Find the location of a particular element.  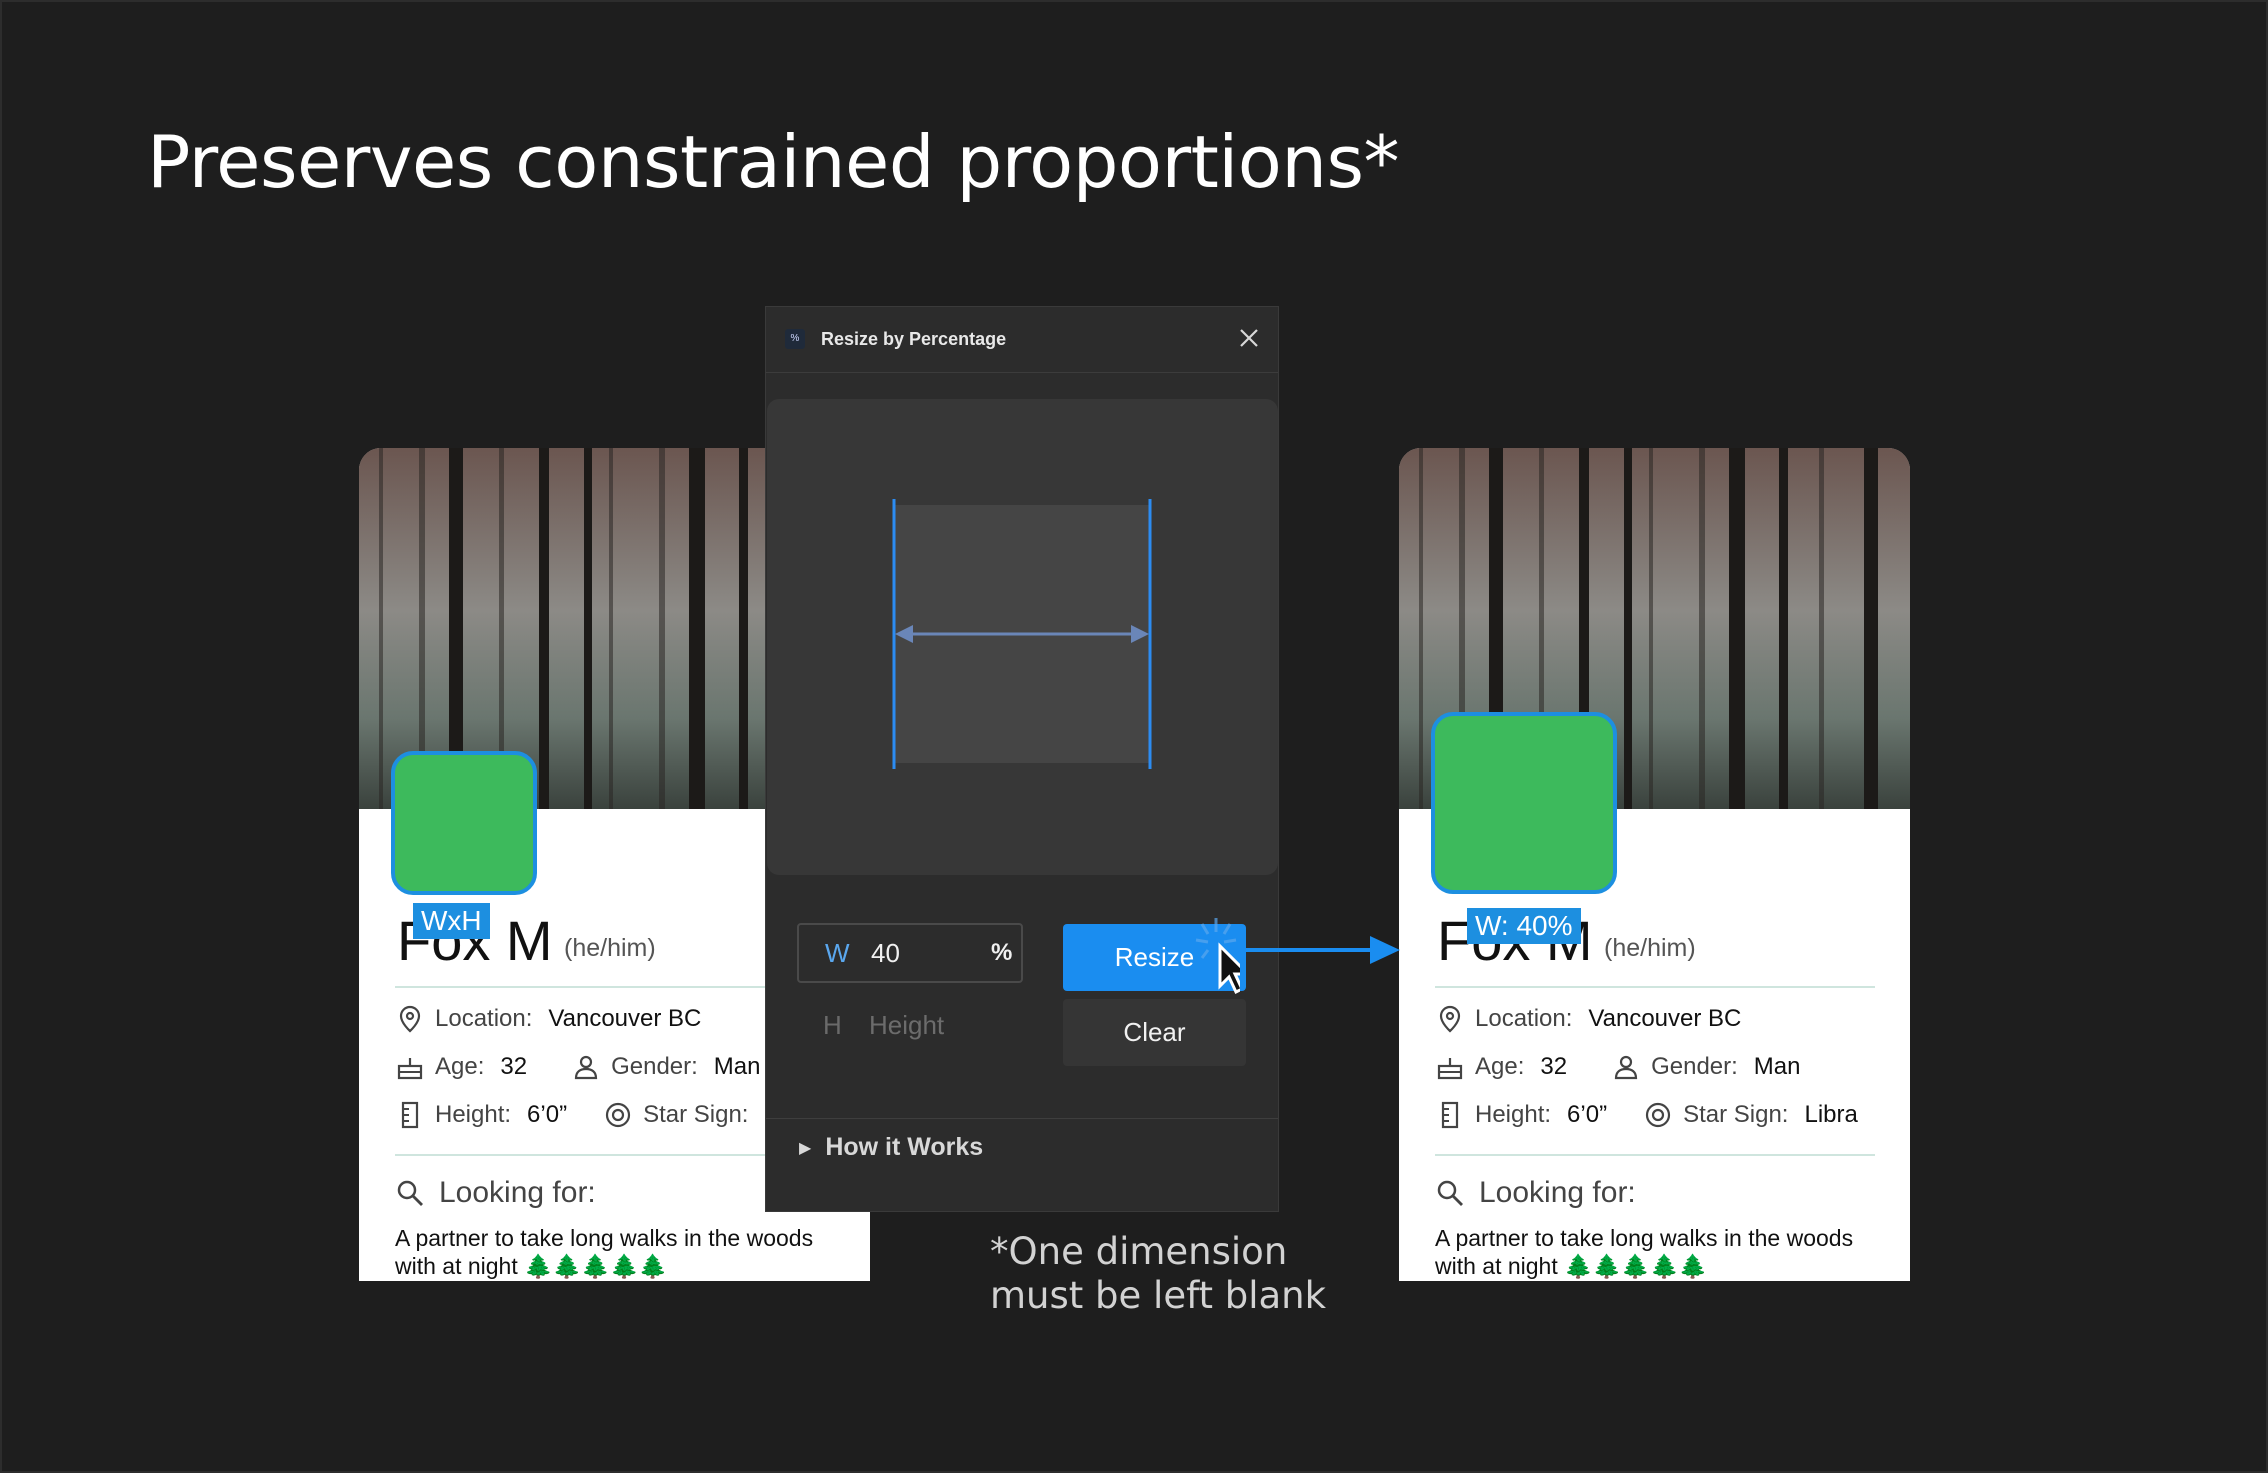

close-icon is located at coordinates (1249, 338).